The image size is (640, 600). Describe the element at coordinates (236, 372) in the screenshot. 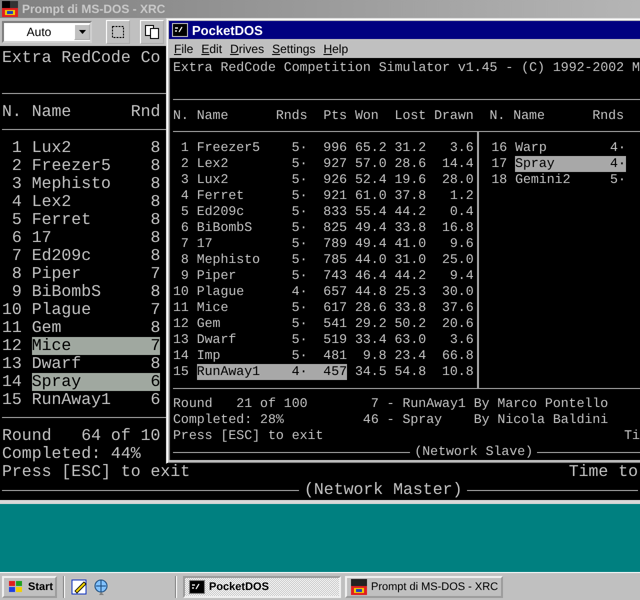

I see `table-cell: RunAway1` at that location.